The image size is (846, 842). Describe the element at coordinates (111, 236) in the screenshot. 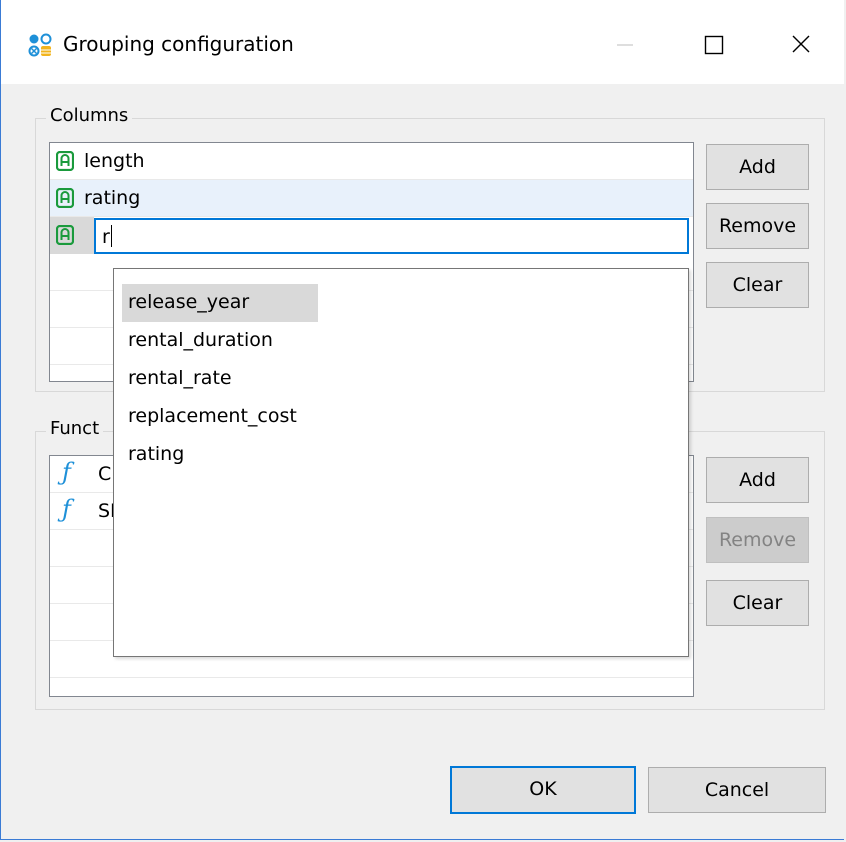

I see `text-caret` at that location.